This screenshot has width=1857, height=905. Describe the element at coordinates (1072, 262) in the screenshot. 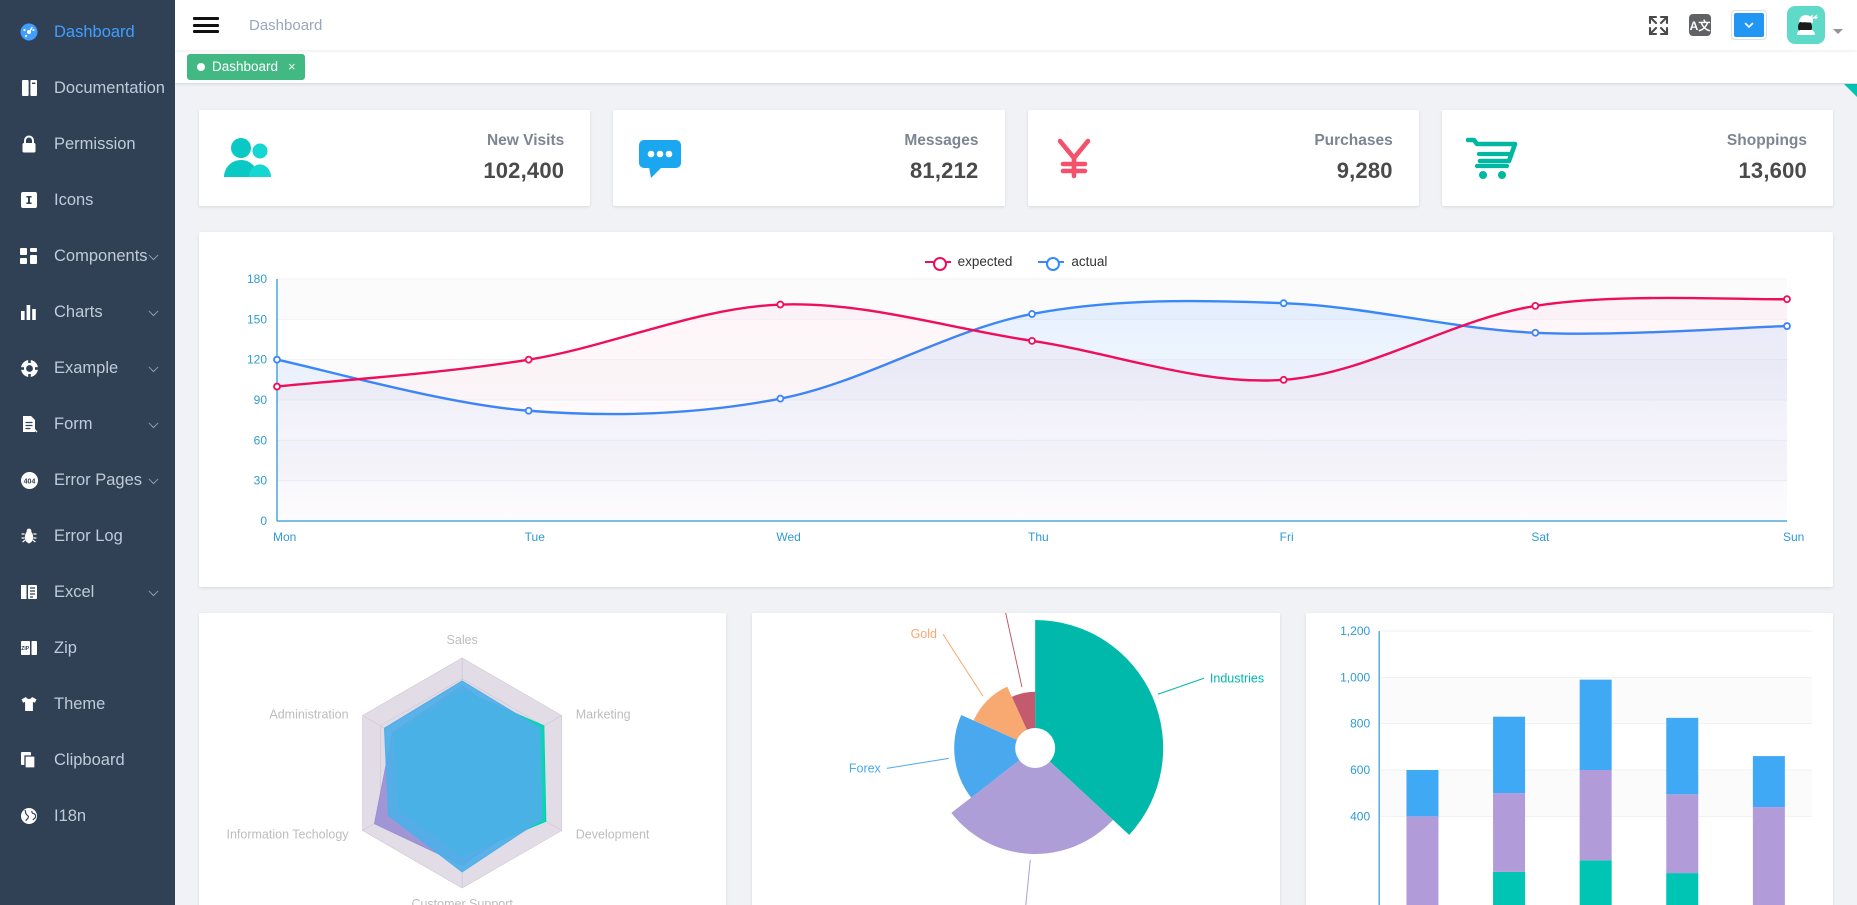

I see `legend-item-actual: actual` at that location.